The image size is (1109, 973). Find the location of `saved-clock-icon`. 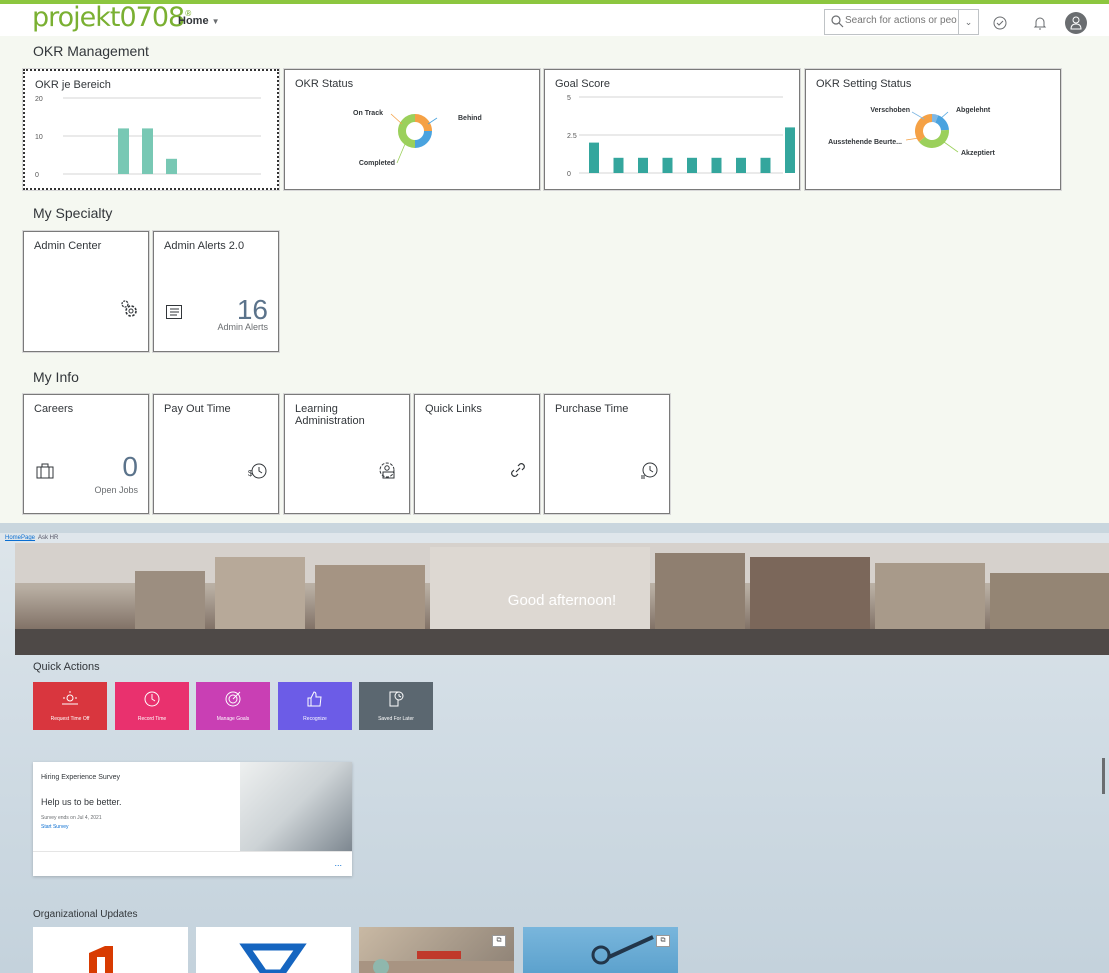

saved-clock-icon is located at coordinates (396, 699).